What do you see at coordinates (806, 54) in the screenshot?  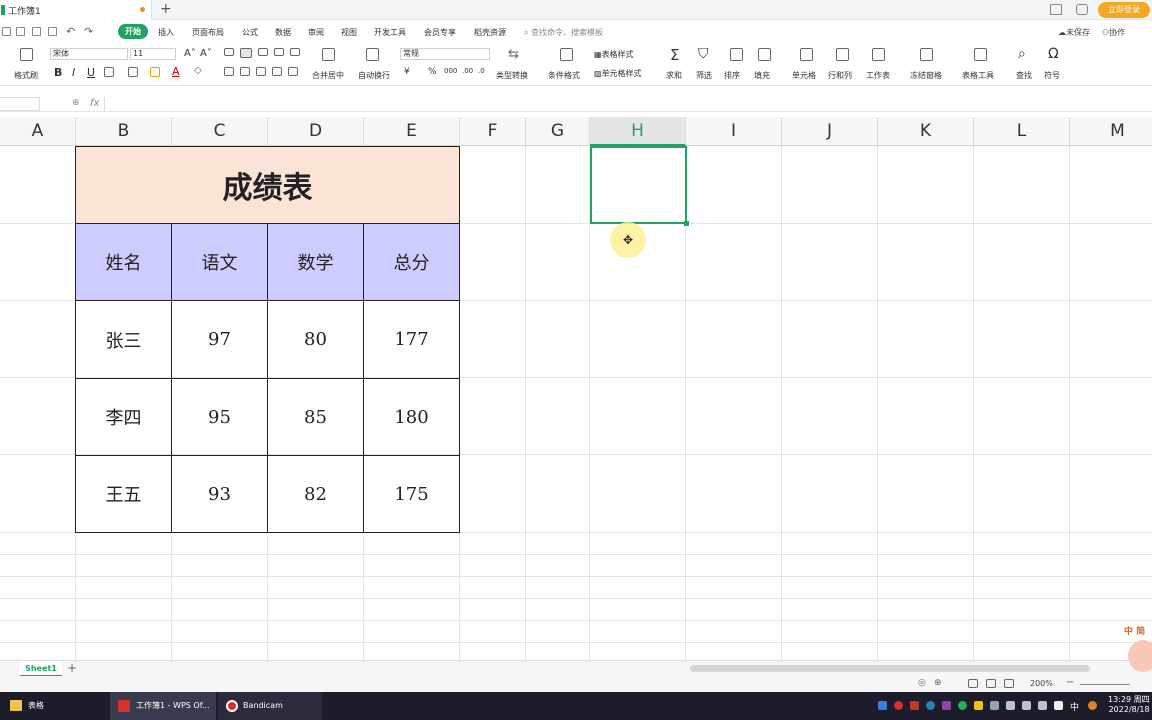 I see `cell-icon` at bounding box center [806, 54].